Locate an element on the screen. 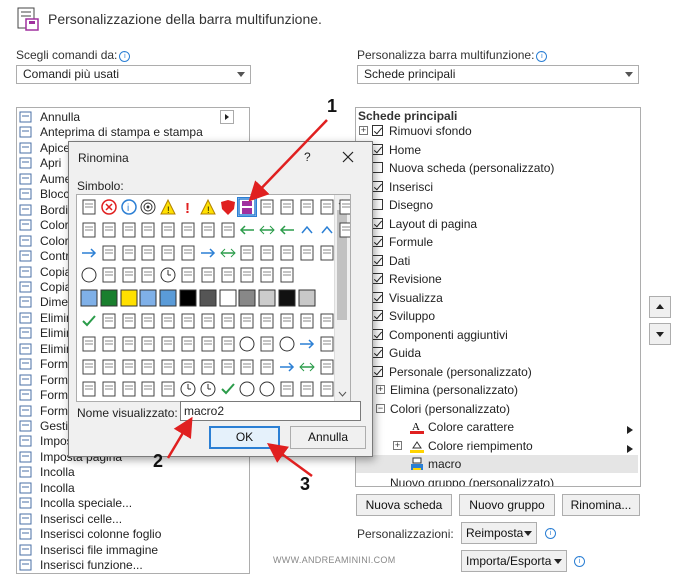 This screenshot has height=579, width=680. callout-number-3: 3 is located at coordinates (305, 484).